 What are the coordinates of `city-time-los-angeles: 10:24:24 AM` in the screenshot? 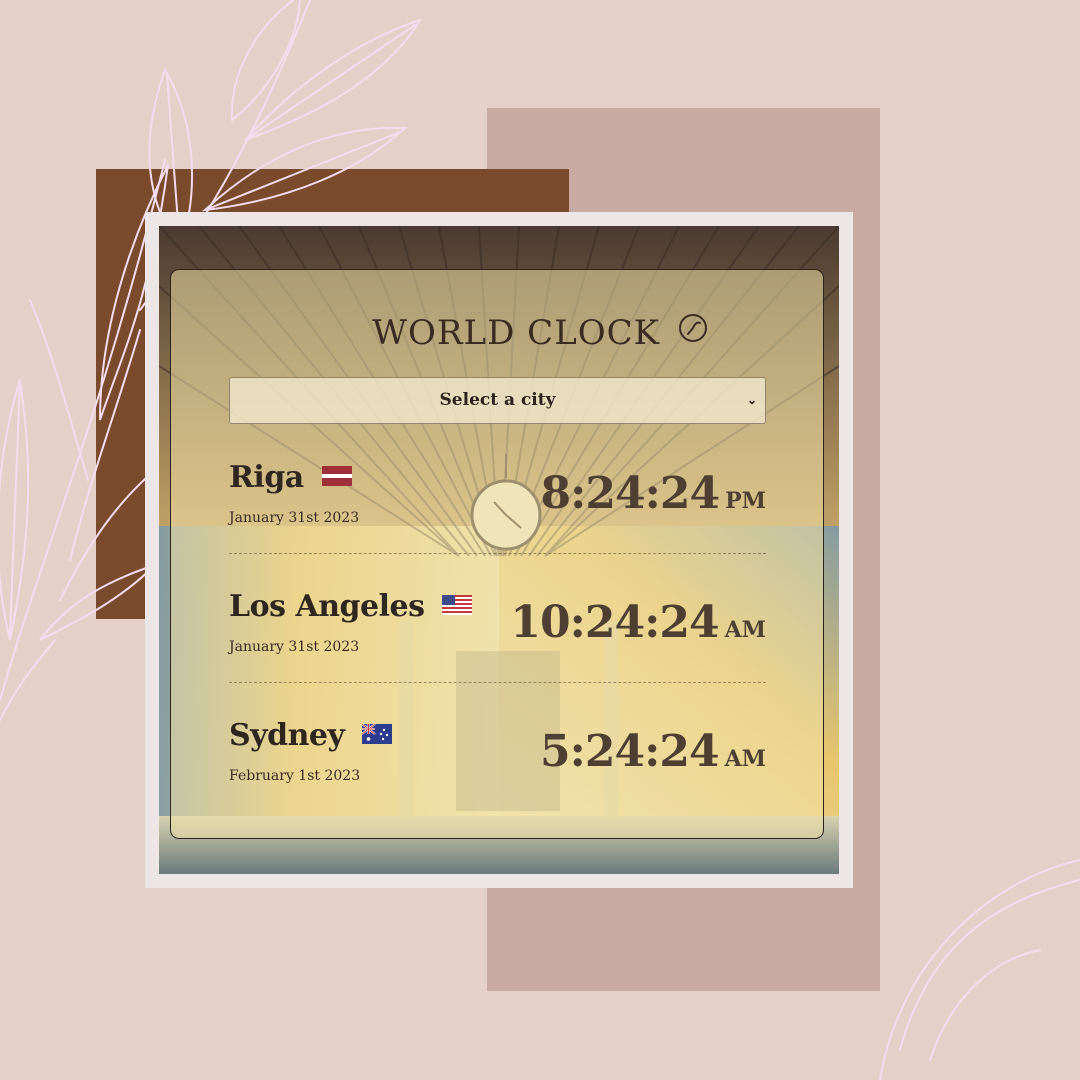 It's located at (638, 622).